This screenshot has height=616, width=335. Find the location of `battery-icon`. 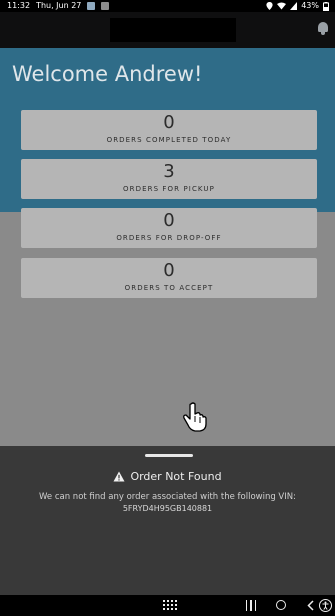

battery-icon is located at coordinates (326, 6).